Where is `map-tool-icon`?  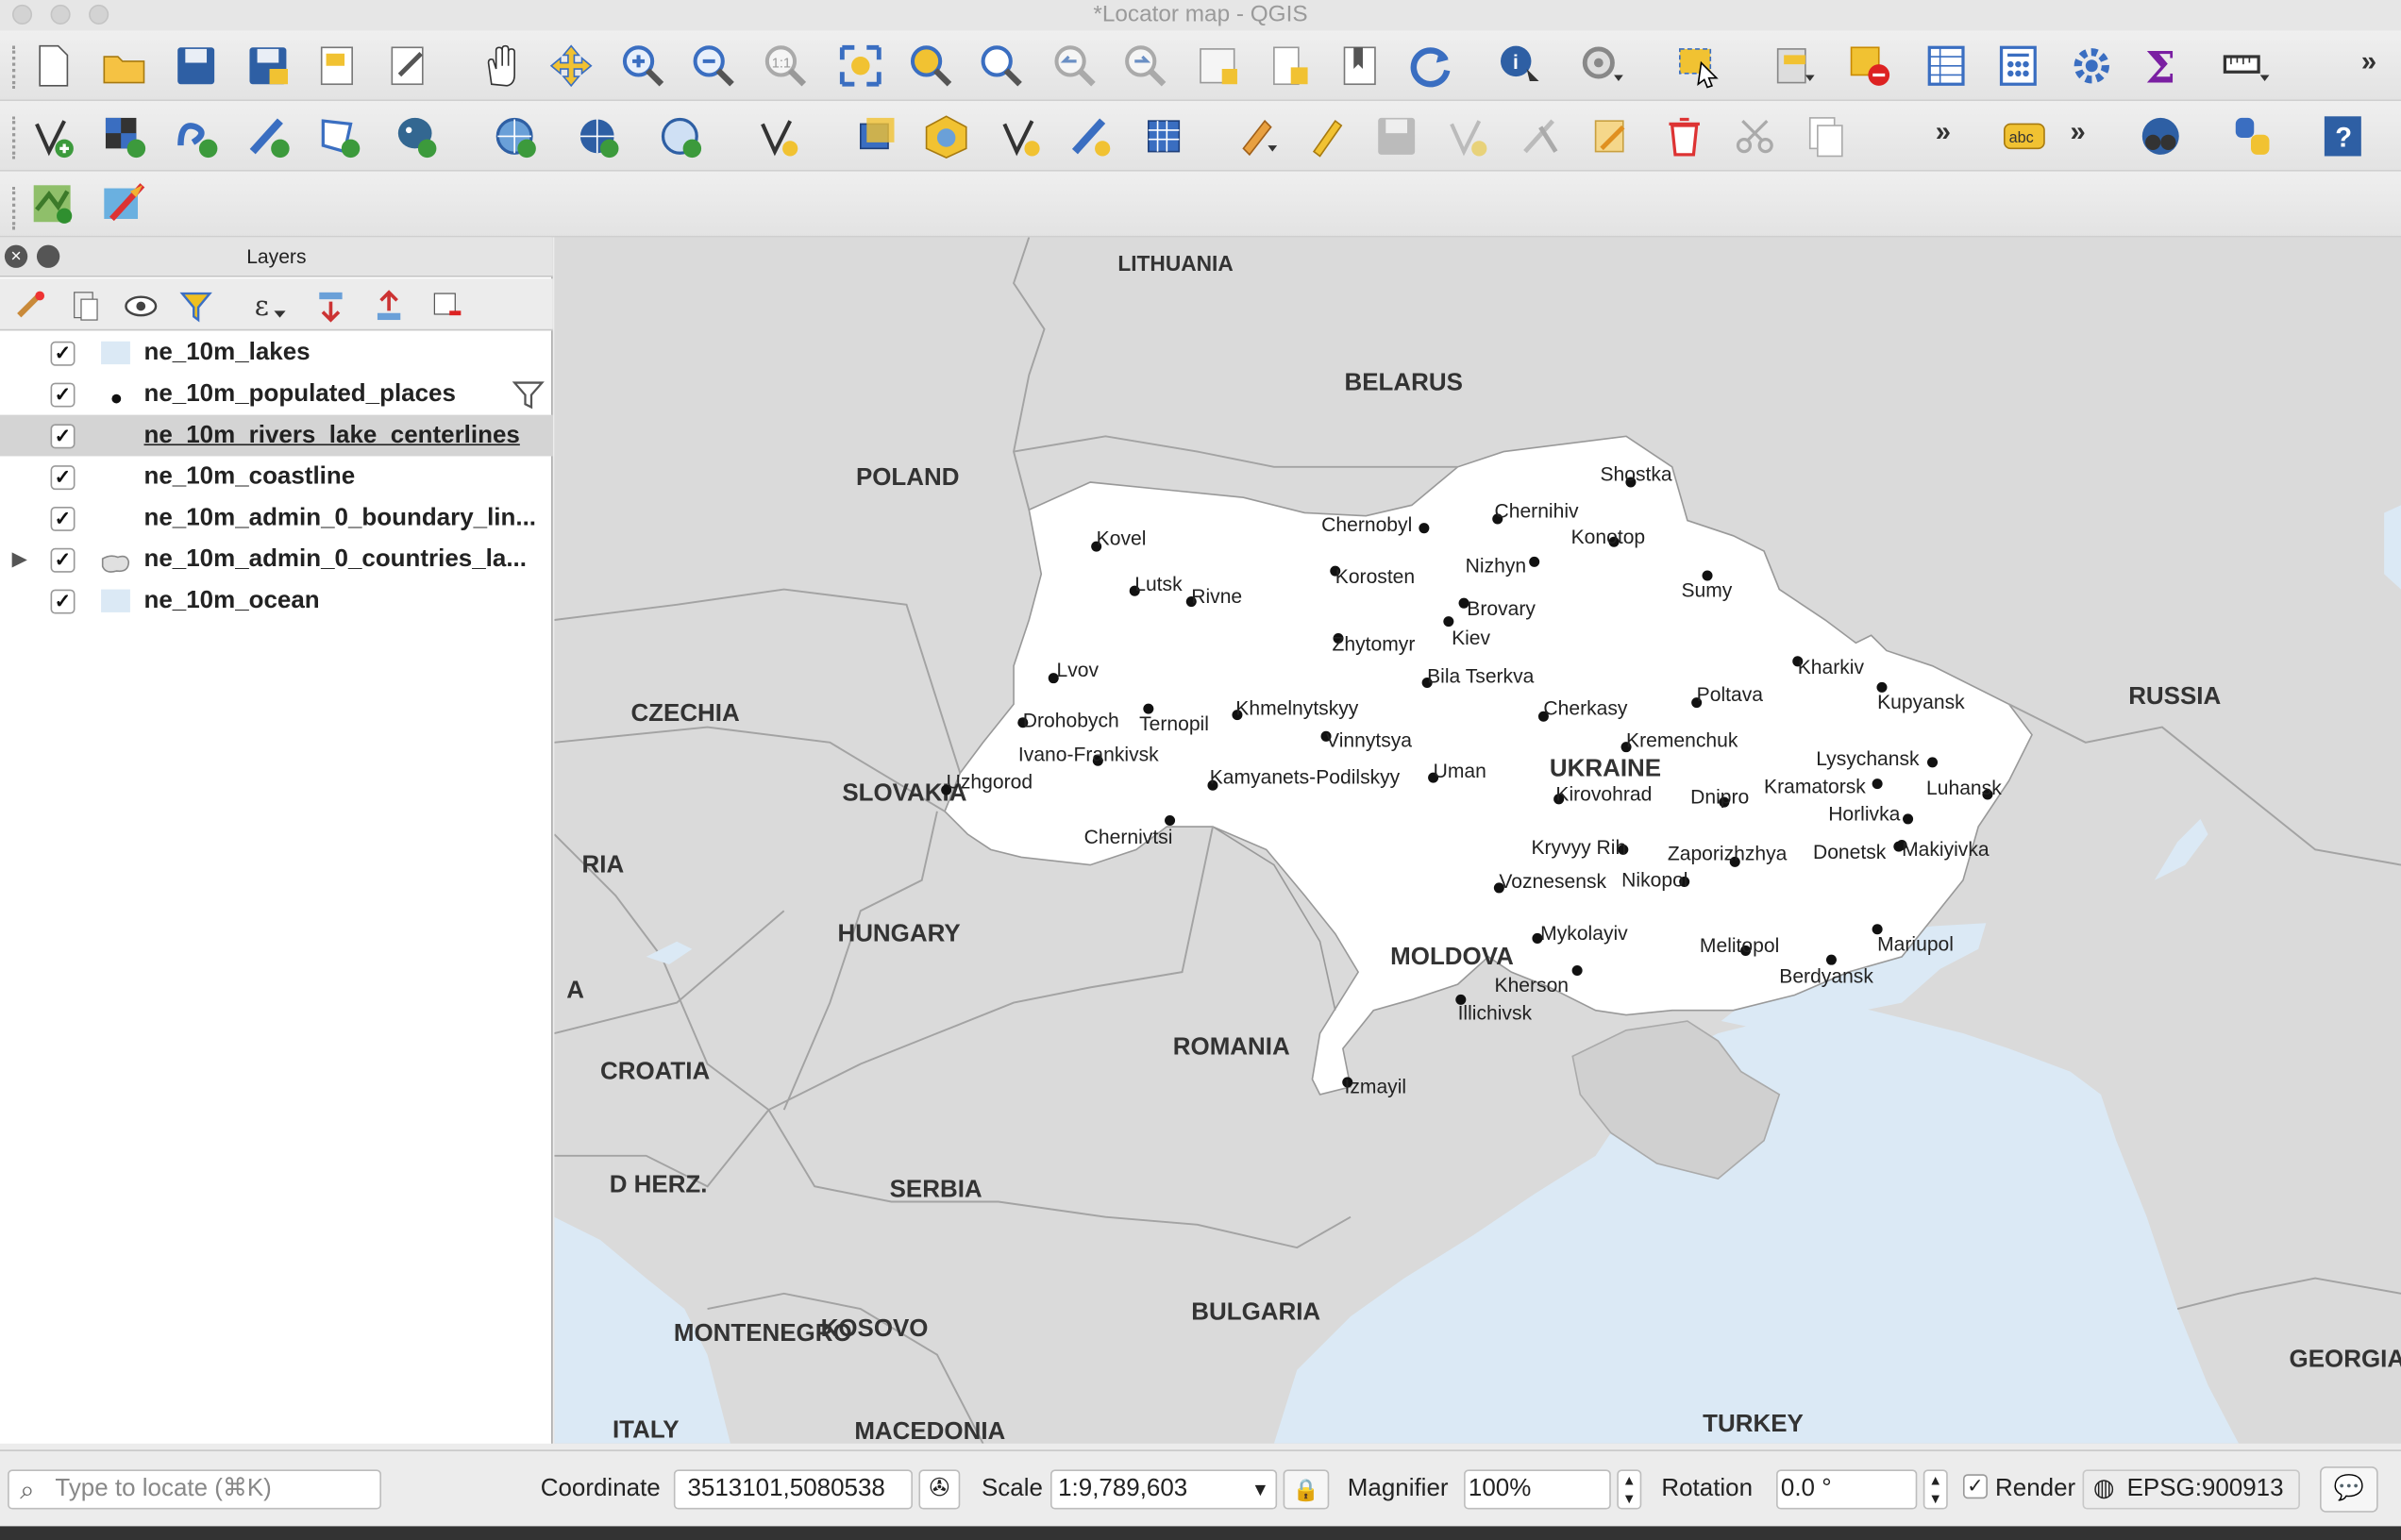 map-tool-icon is located at coordinates (123, 203).